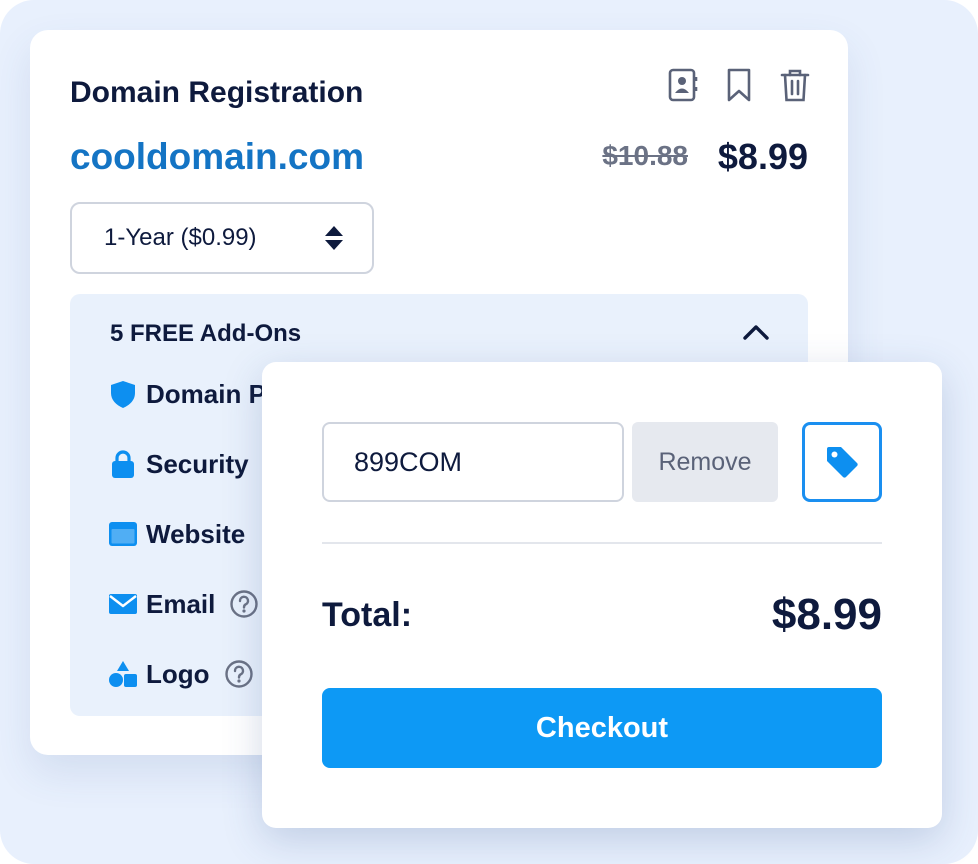 This screenshot has width=978, height=864. I want to click on total-label: Total:, so click(367, 615).